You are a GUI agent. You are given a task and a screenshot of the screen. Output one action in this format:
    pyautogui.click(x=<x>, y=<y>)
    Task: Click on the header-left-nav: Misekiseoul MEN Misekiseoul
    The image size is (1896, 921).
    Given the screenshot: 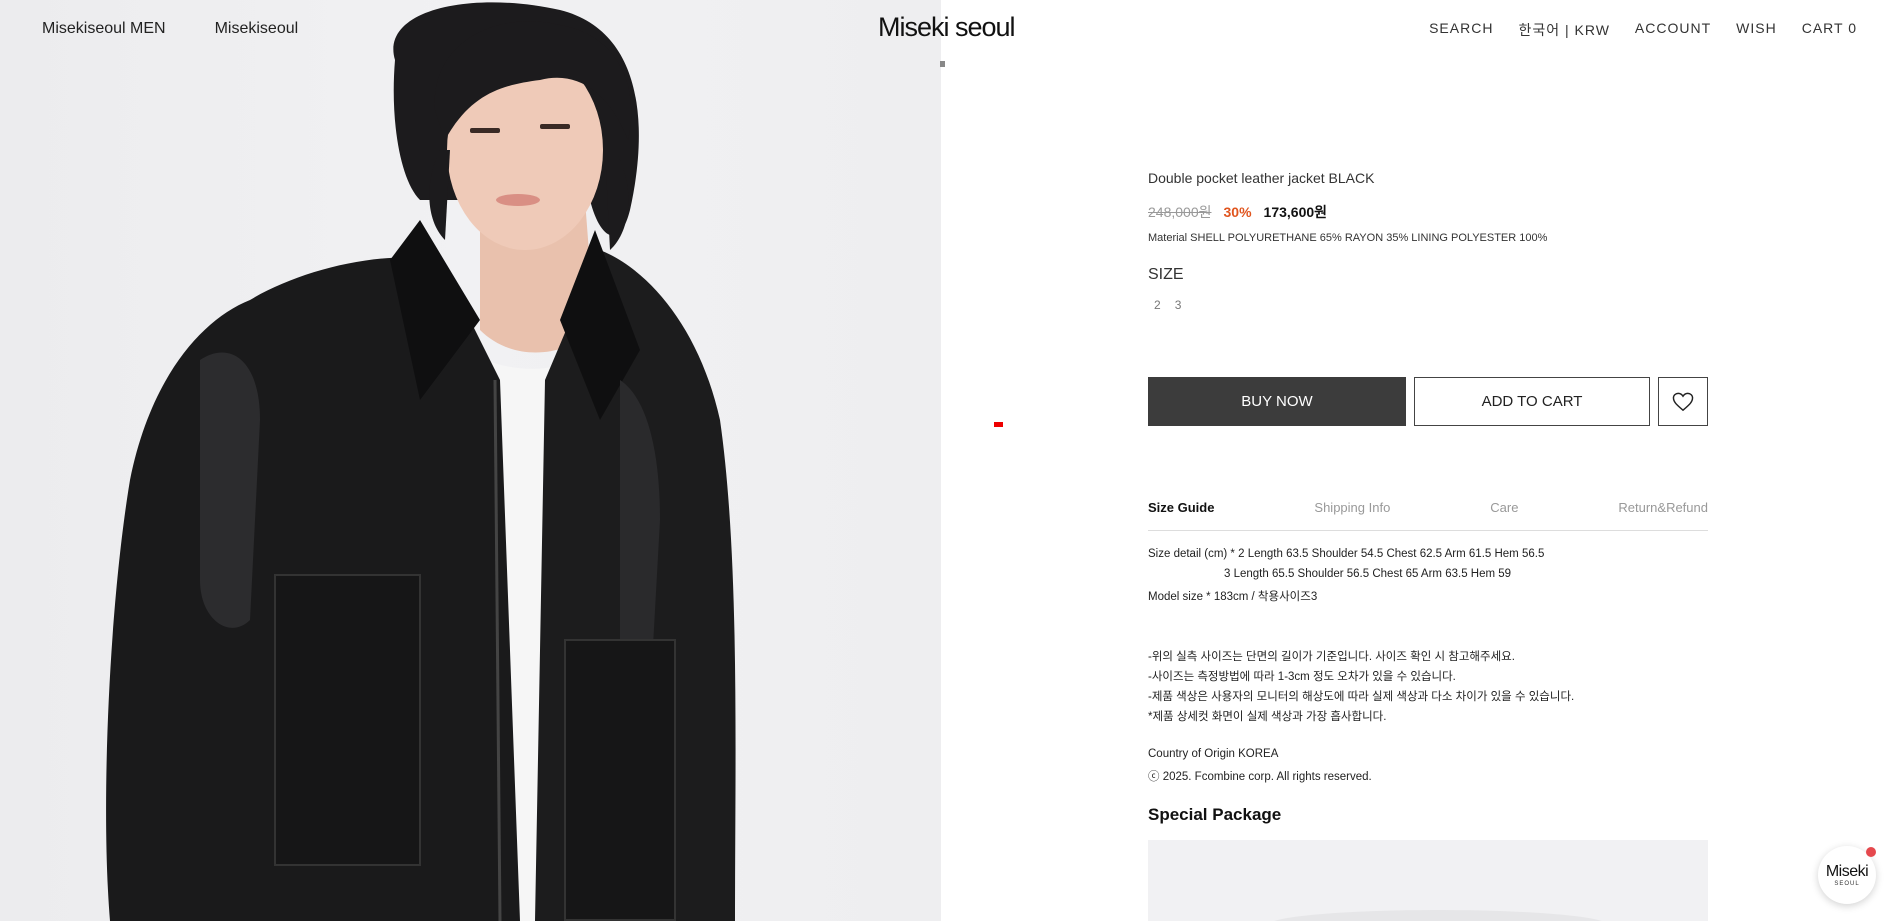 What is the action you would take?
    pyautogui.click(x=170, y=29)
    